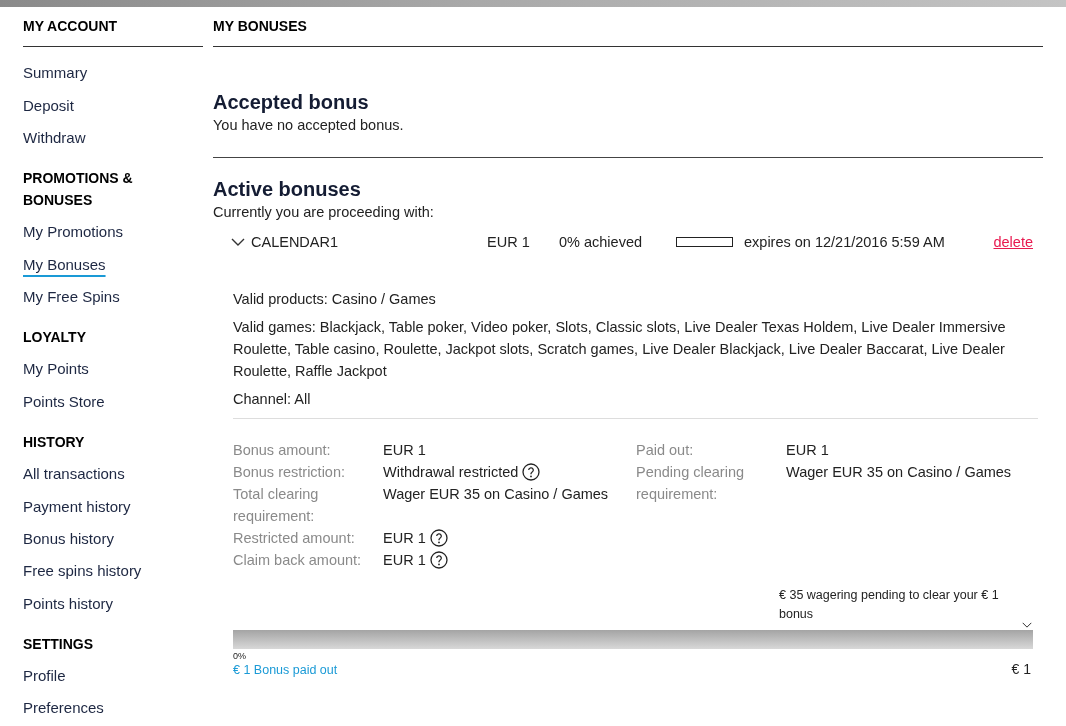  I want to click on expiry-text: expires on 12/21/2016 5:59 AM, so click(844, 242).